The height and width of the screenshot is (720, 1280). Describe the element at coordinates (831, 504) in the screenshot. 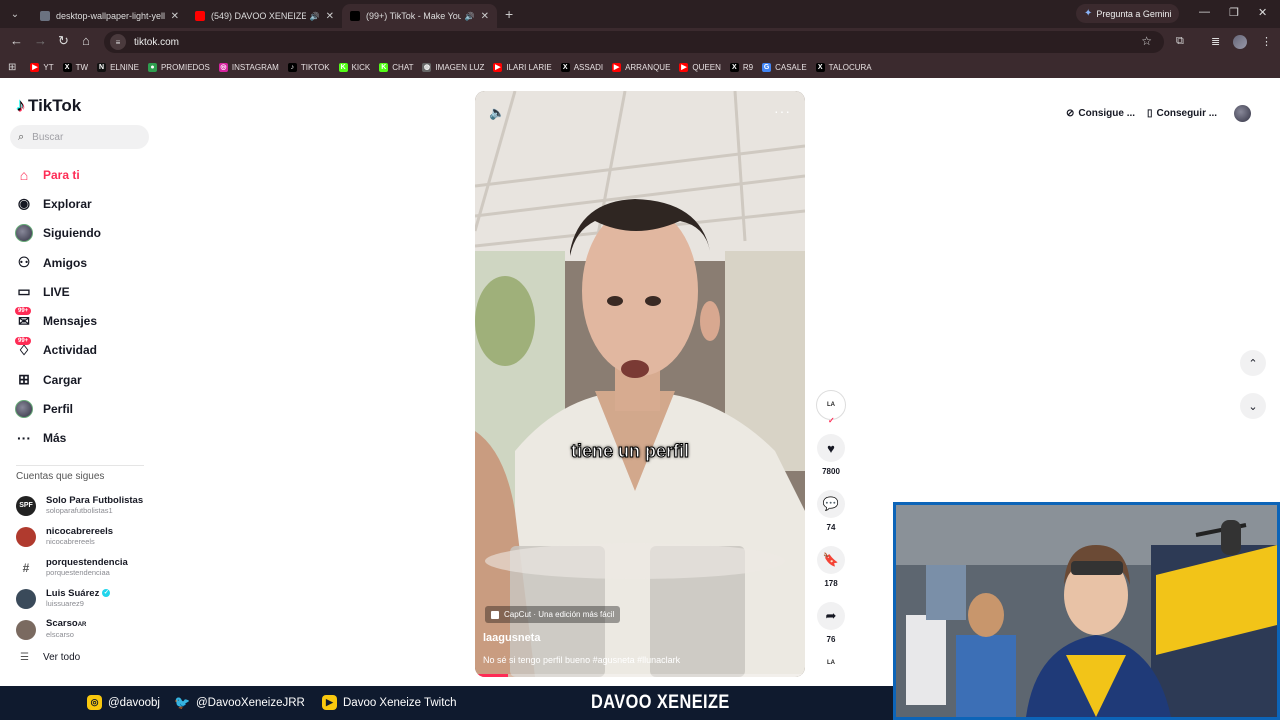

I see `comment-button: 💬` at that location.